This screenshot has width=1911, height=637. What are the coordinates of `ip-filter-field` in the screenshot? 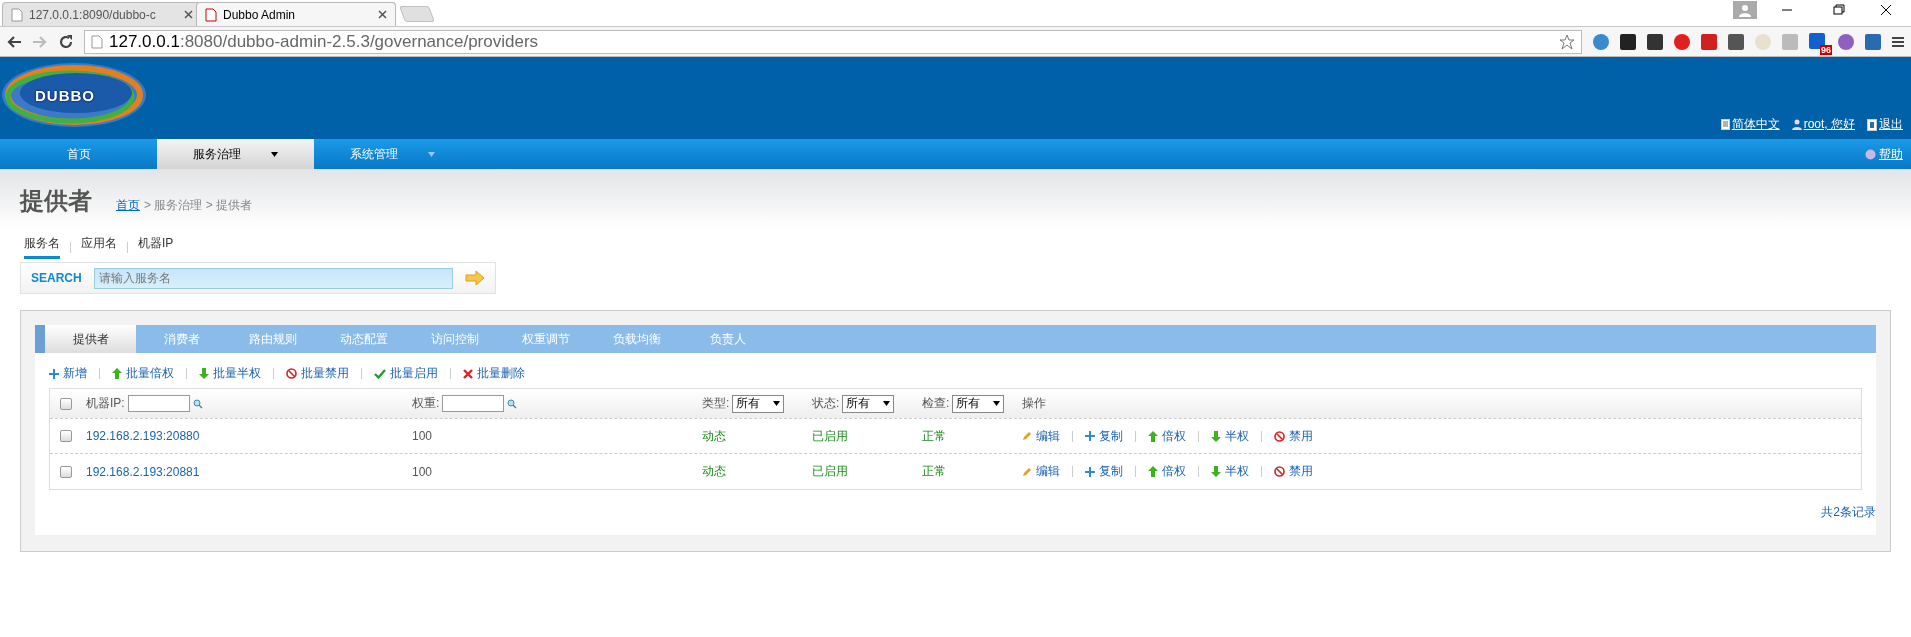 It's located at (158, 403).